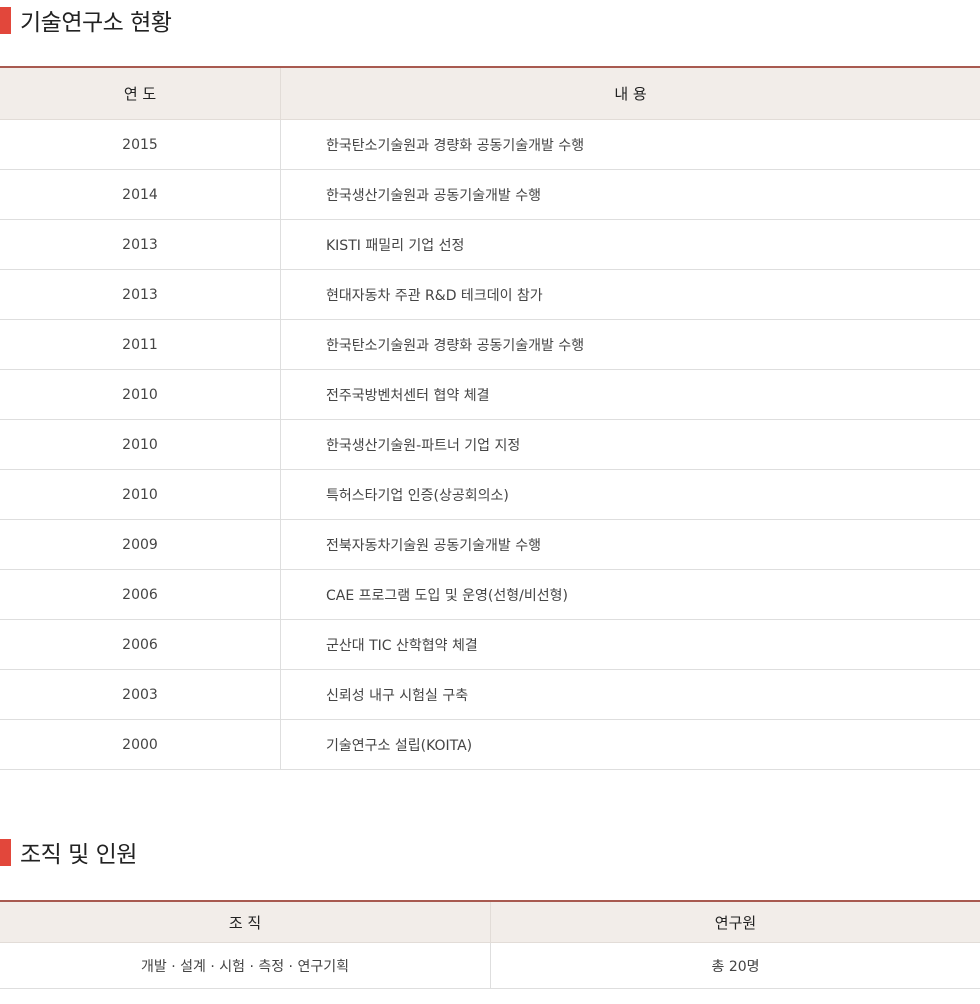  What do you see at coordinates (630, 544) in the screenshot?
I see `content-cell: 전북자동차기술원 공동기술개발 수행` at bounding box center [630, 544].